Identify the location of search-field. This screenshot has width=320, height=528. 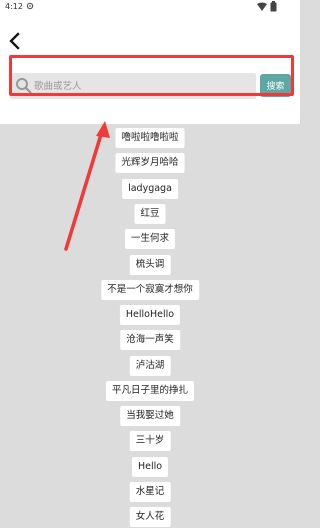
(133, 86).